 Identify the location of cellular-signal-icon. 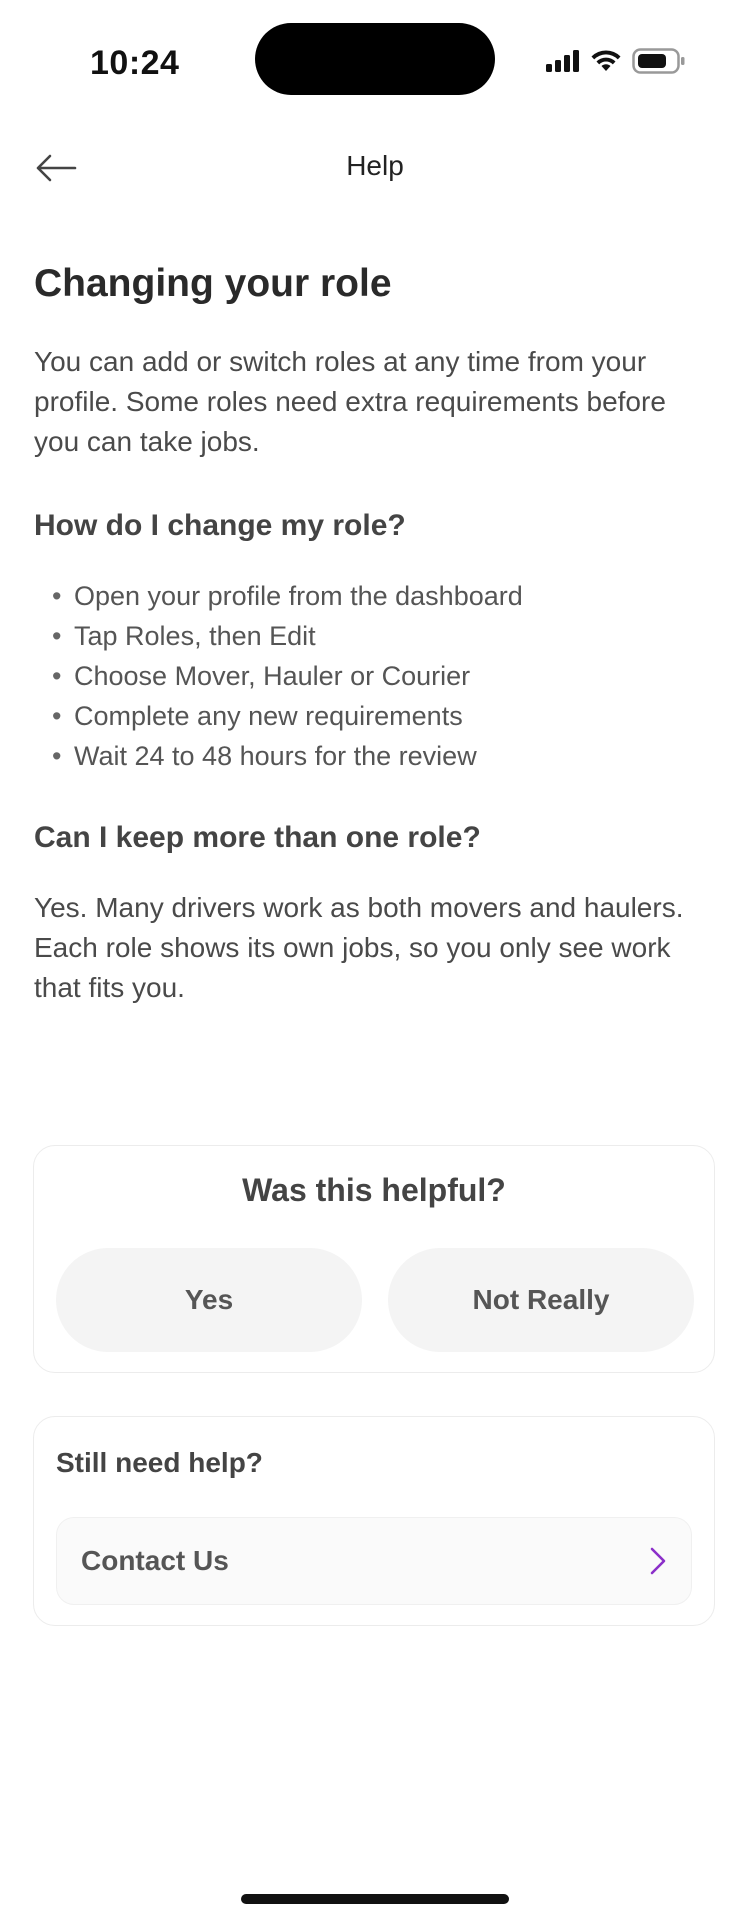
(562, 61).